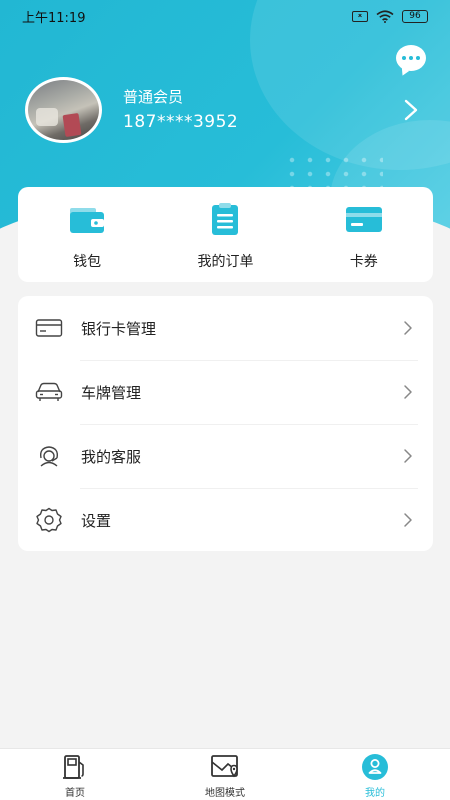 The image size is (450, 800). What do you see at coordinates (49, 391) in the screenshot?
I see `car-icon` at bounding box center [49, 391].